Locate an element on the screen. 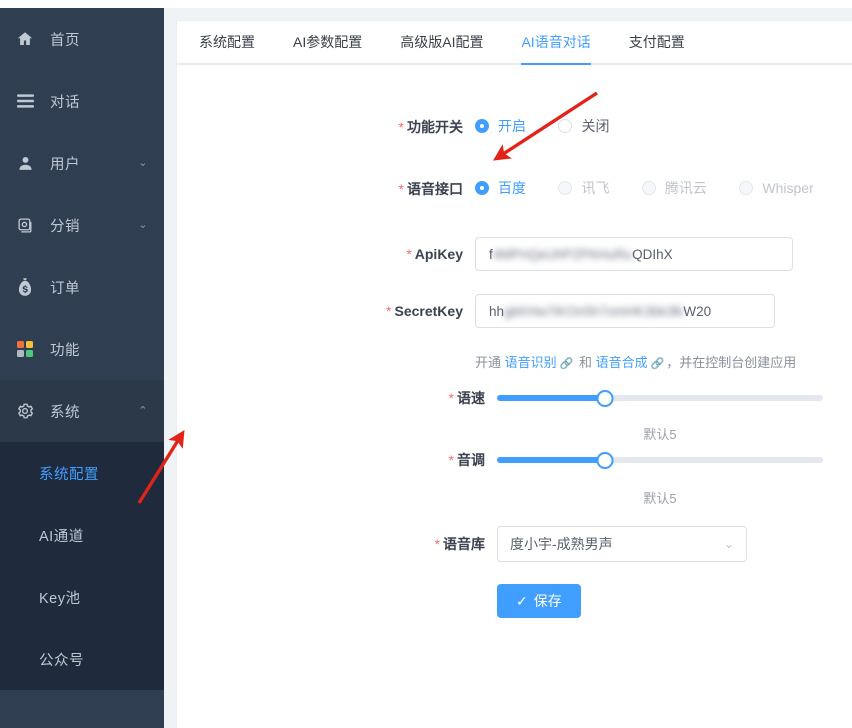  save-button: ✓ 保存 is located at coordinates (539, 601).